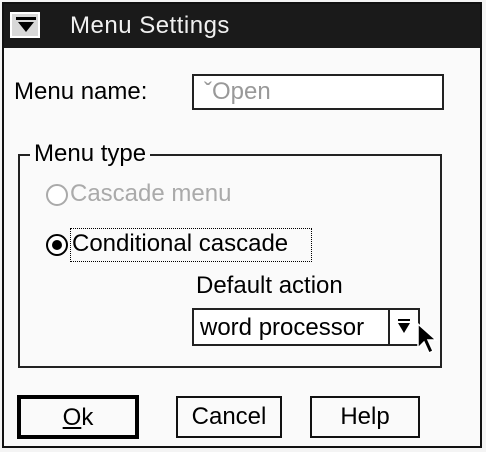 The width and height of the screenshot is (486, 452). I want to click on conditional-cascade-label: Conditional cascade, so click(180, 244).